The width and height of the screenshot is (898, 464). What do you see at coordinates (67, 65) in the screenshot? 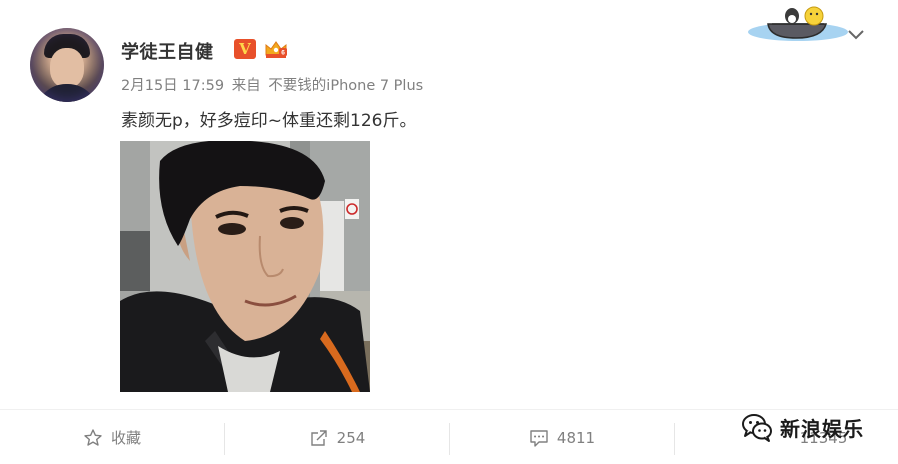
I see `avatar` at bounding box center [67, 65].